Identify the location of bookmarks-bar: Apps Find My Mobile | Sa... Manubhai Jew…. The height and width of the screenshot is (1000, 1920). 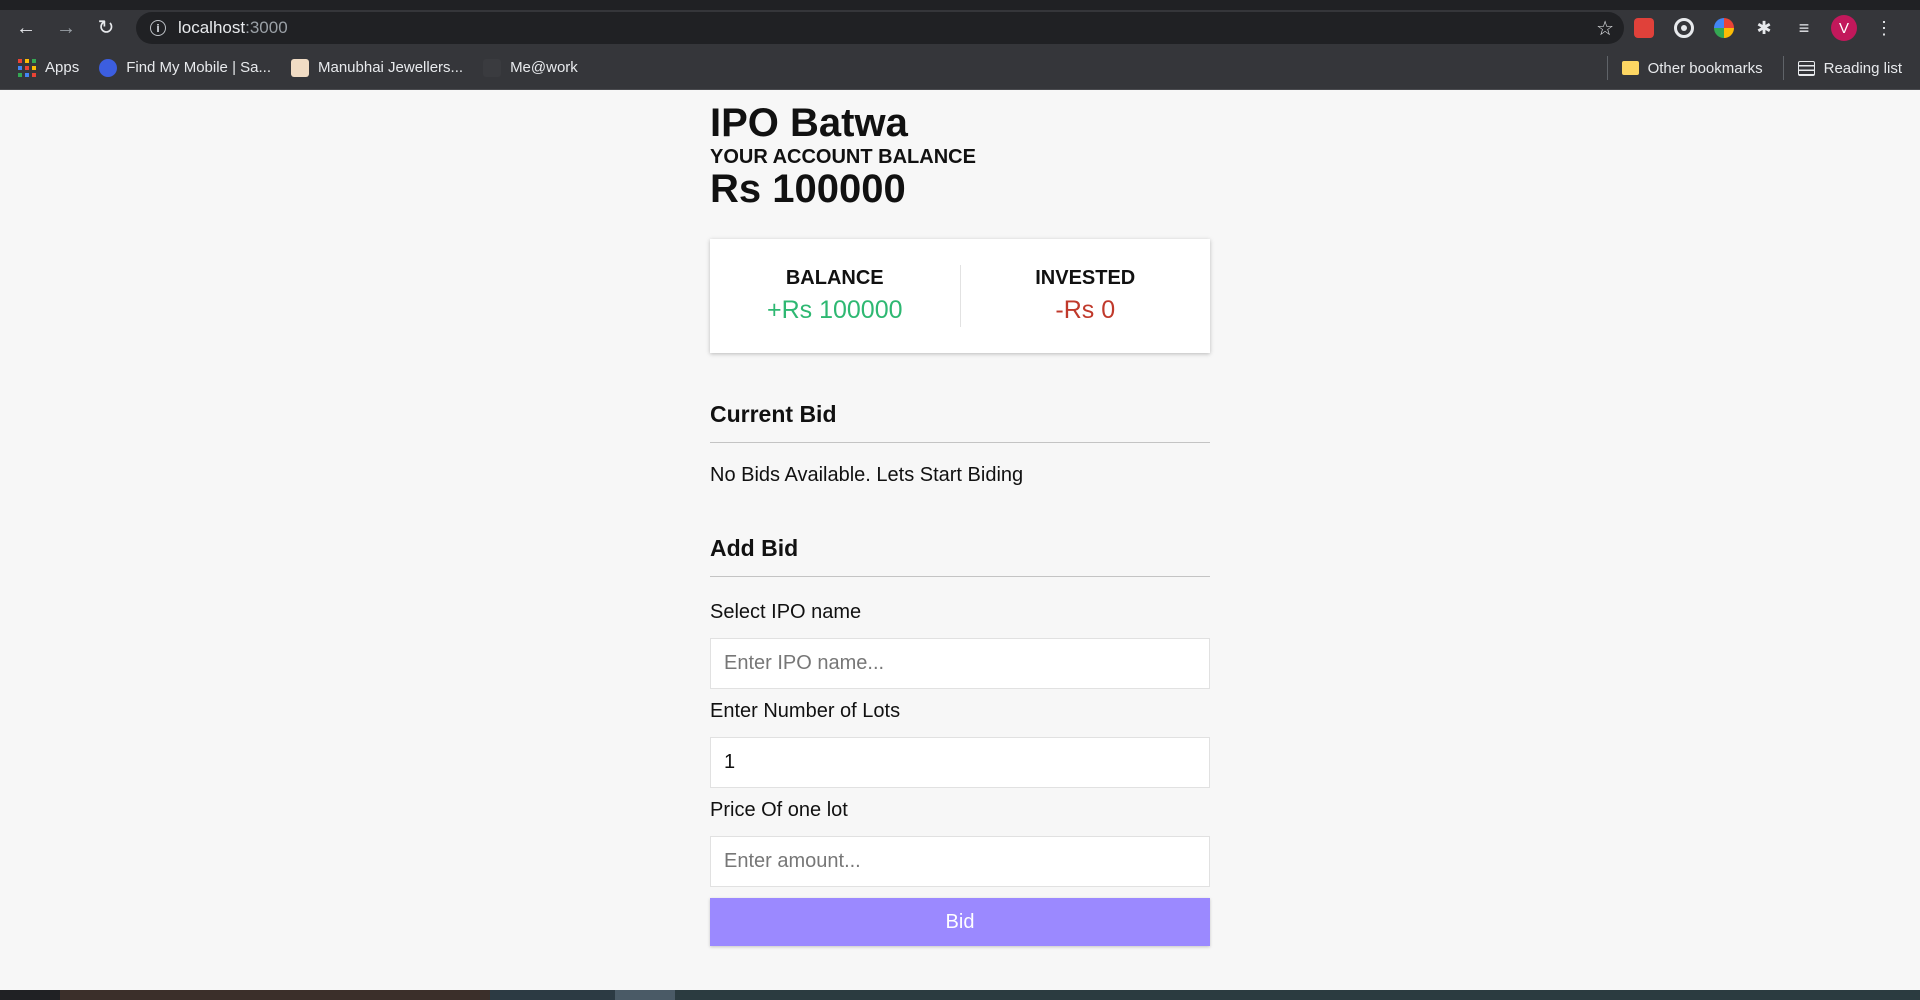
(960, 68).